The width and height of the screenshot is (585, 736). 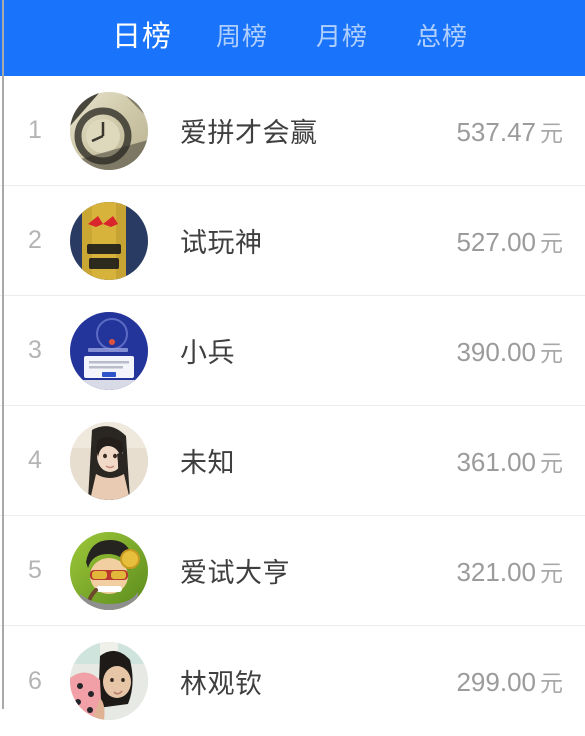 I want to click on table-row: 6 林观钦 299.00 元, so click(x=292, y=681).